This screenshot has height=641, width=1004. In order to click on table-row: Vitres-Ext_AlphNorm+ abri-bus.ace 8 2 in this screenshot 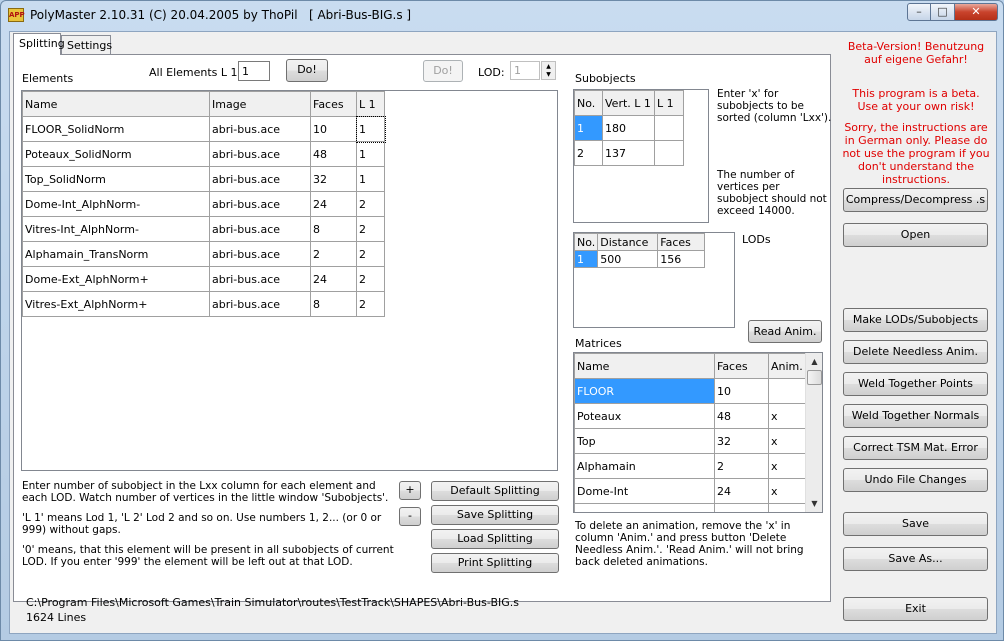, I will do `click(203, 304)`.